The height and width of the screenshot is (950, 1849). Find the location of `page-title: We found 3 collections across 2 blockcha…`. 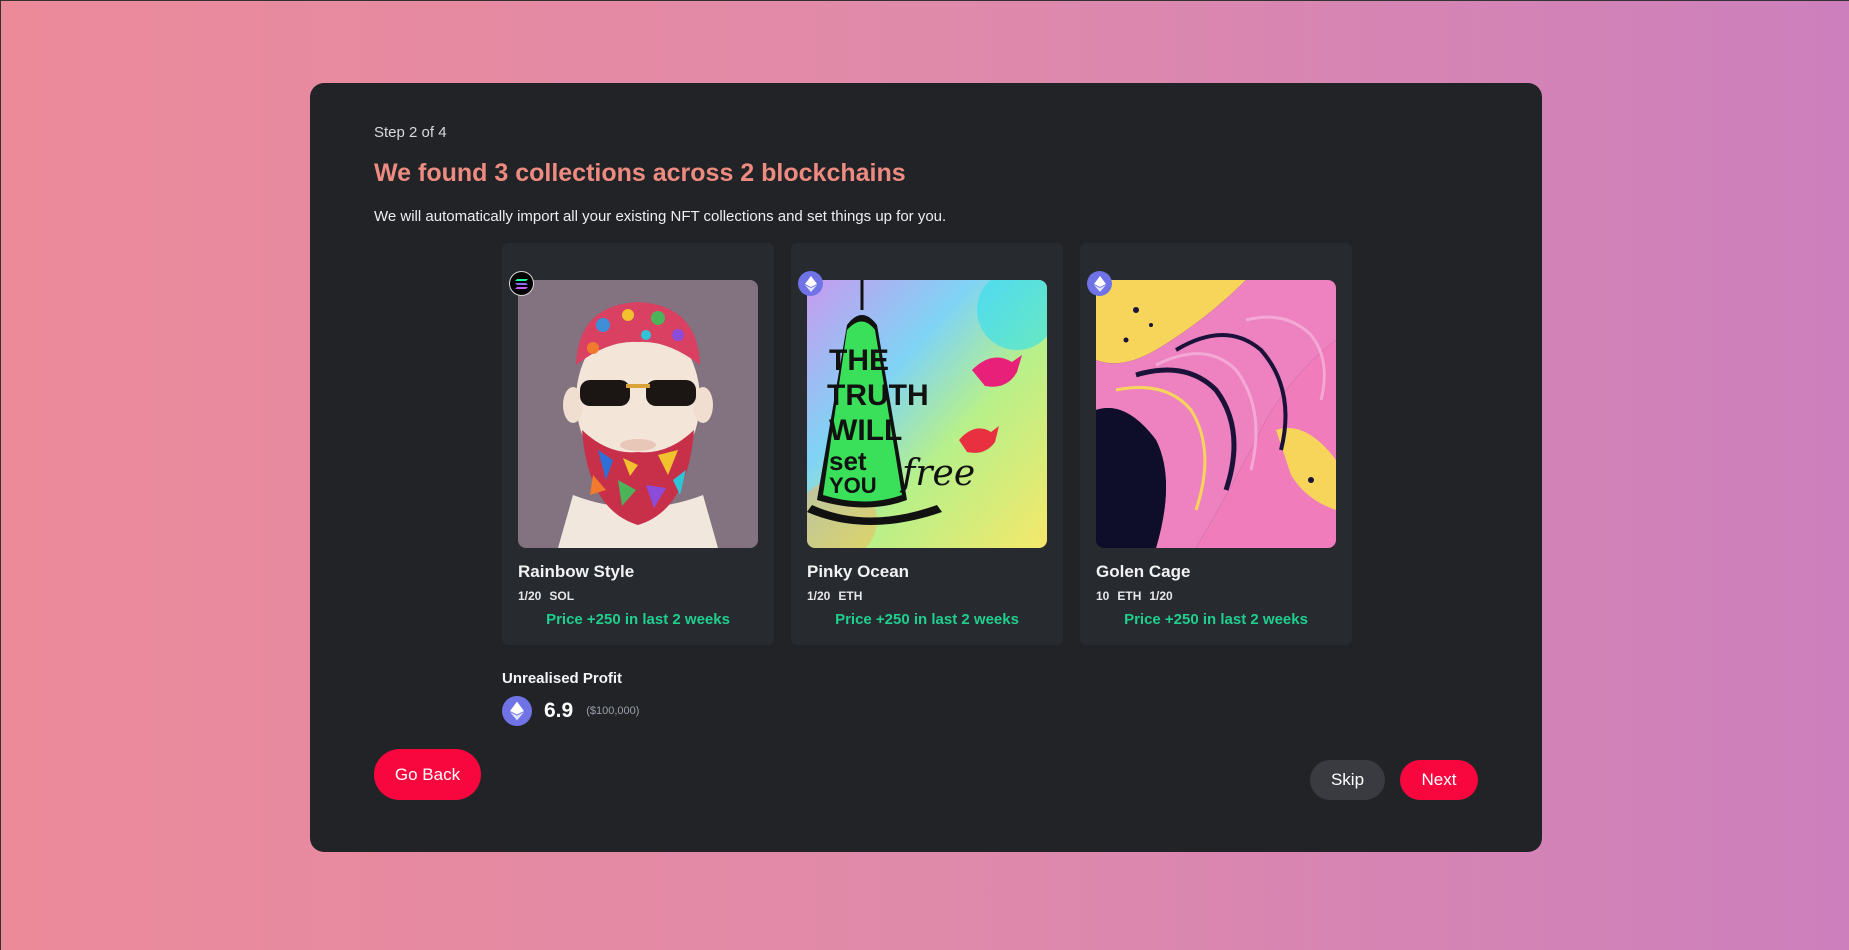

page-title: We found 3 collections across 2 blockcha… is located at coordinates (640, 173).